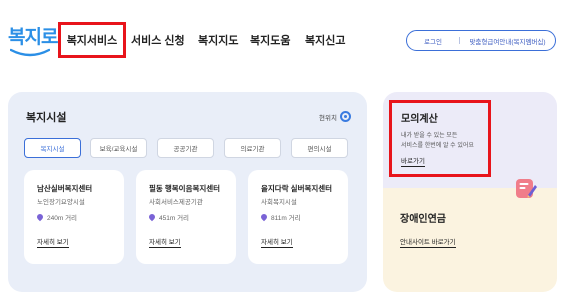 The width and height of the screenshot is (573, 298). Describe the element at coordinates (218, 40) in the screenshot. I see `nav-welfare-map: 복지지도` at that location.